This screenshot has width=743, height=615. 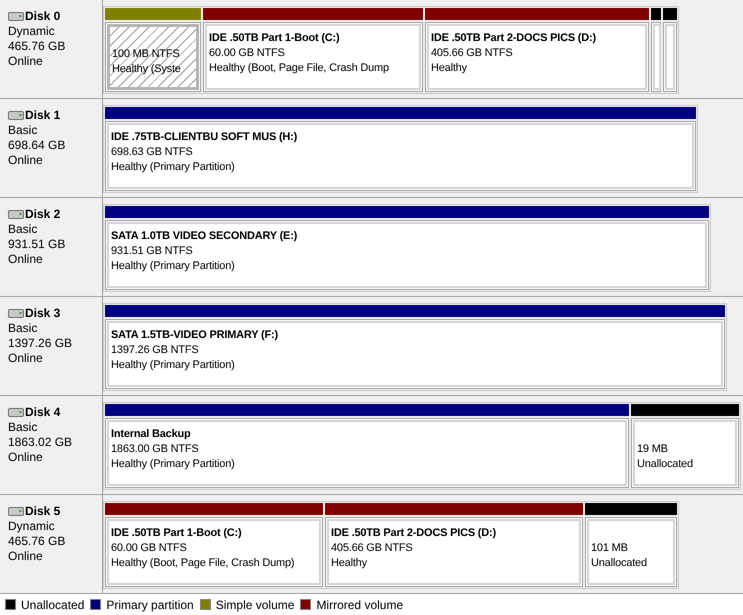 What do you see at coordinates (255, 605) in the screenshot?
I see `legend-label: Simple volume` at bounding box center [255, 605].